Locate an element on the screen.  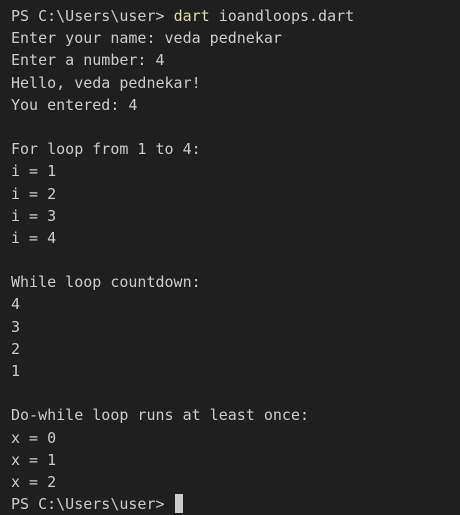
text-cursor is located at coordinates (178, 504).